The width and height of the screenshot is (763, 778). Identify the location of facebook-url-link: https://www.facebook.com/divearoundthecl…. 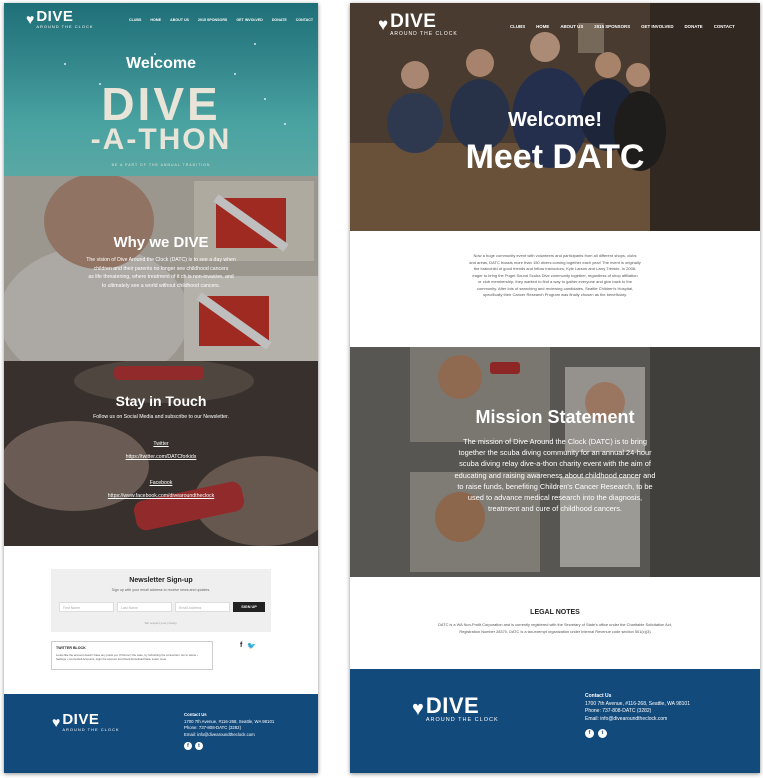
(161, 496).